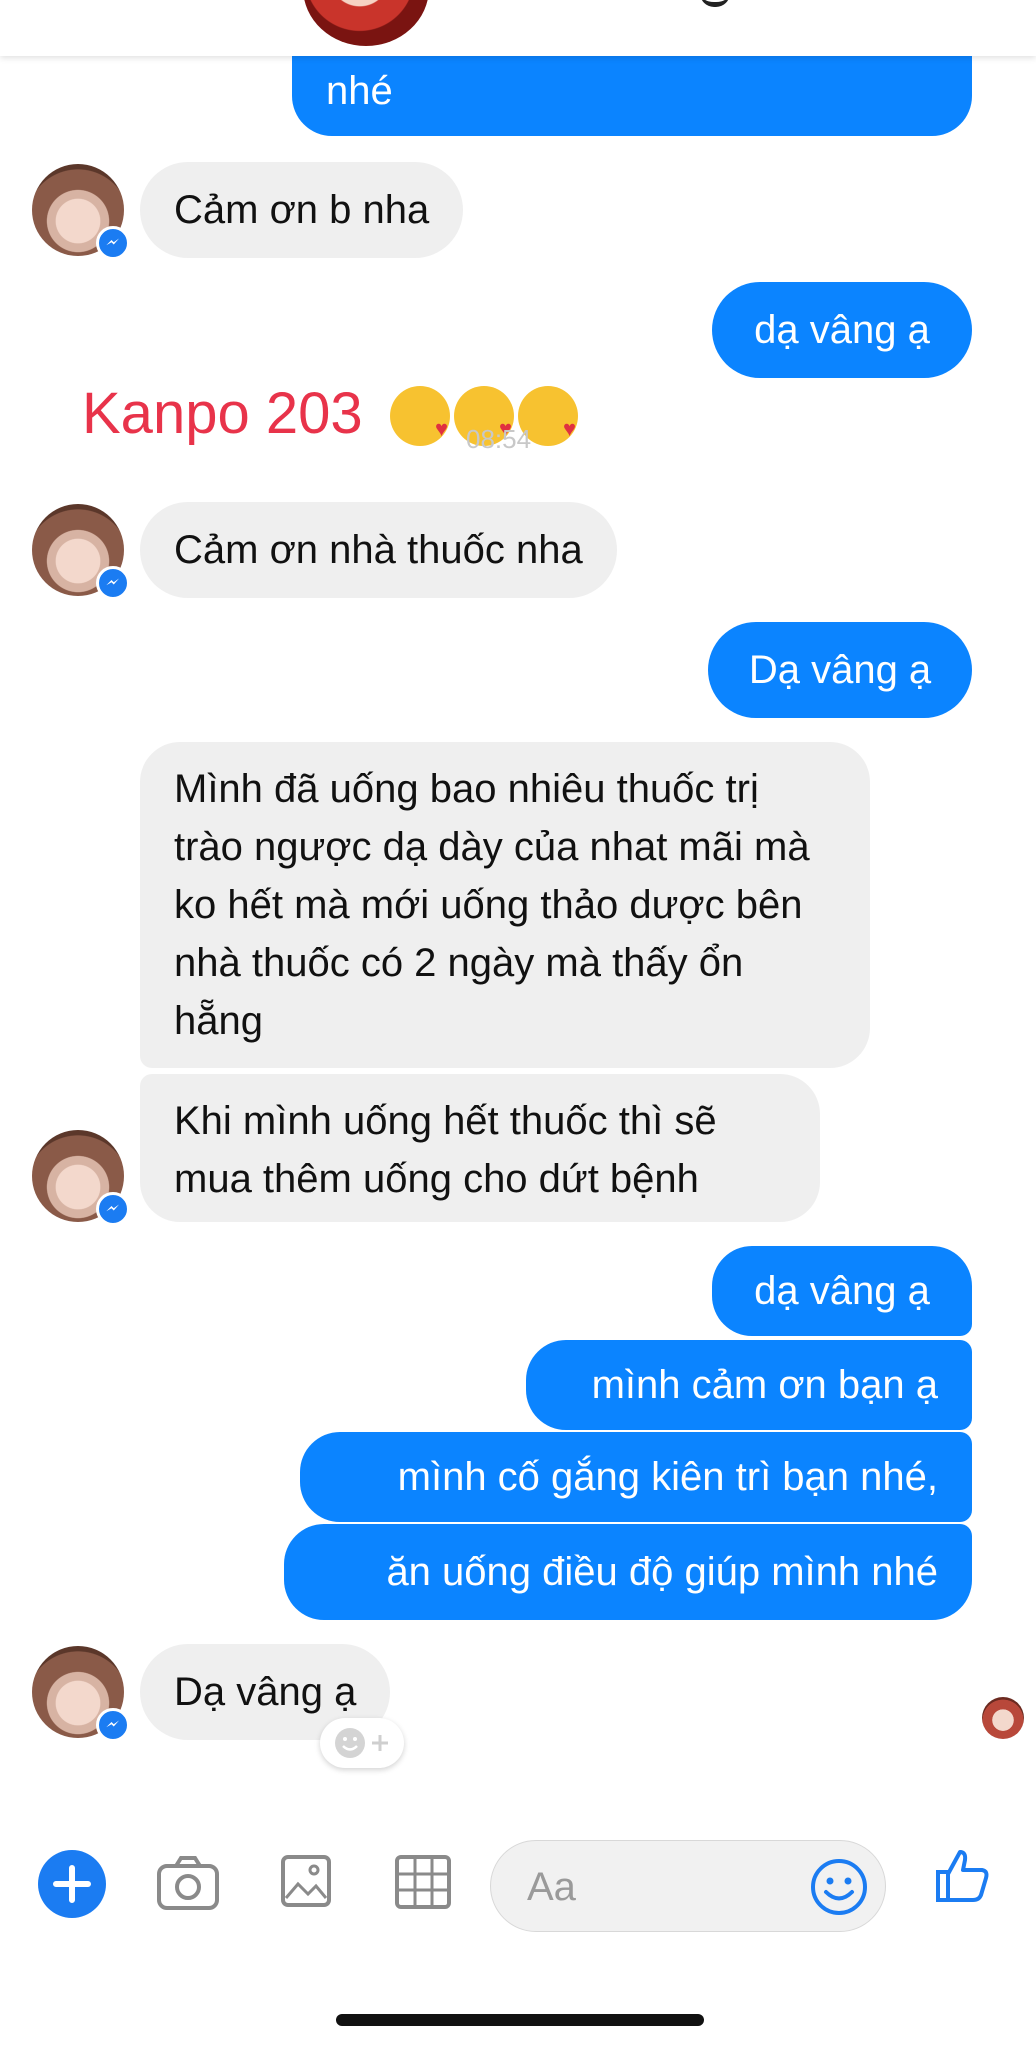 The width and height of the screenshot is (1036, 2048). Describe the element at coordinates (222, 413) in the screenshot. I see `overlay-caption: Kanpo 203` at that location.